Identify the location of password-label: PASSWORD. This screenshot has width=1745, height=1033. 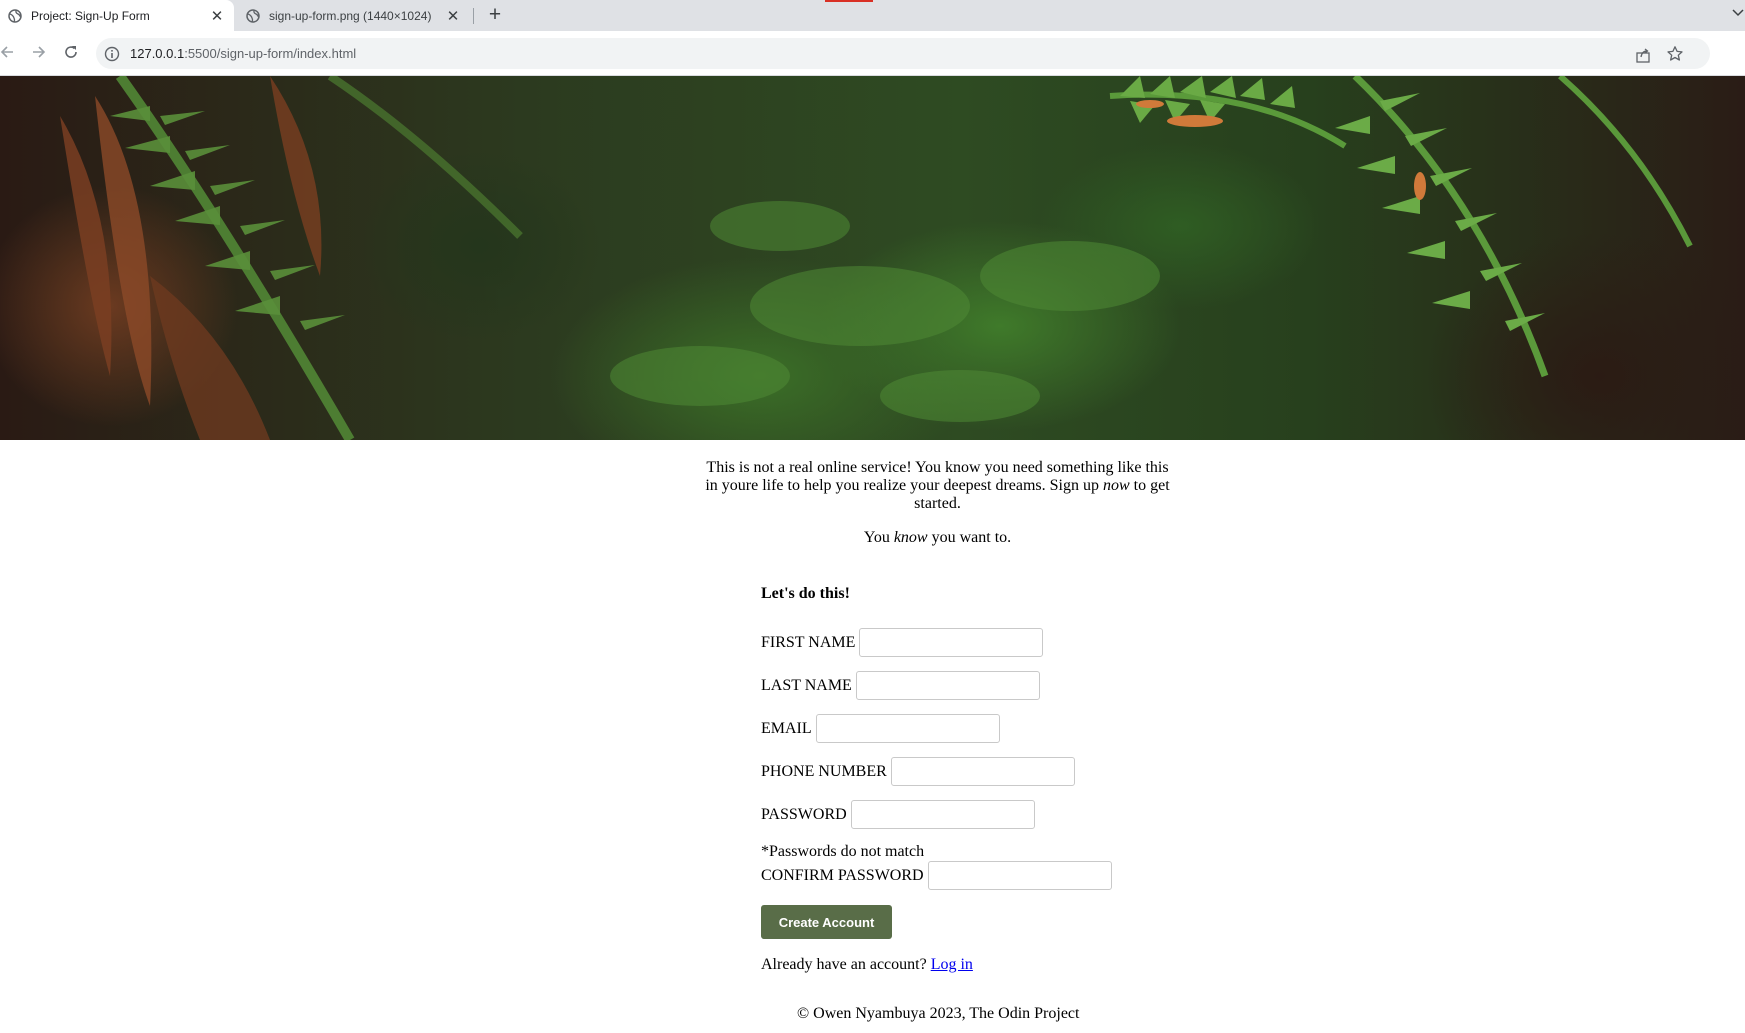
(804, 814).